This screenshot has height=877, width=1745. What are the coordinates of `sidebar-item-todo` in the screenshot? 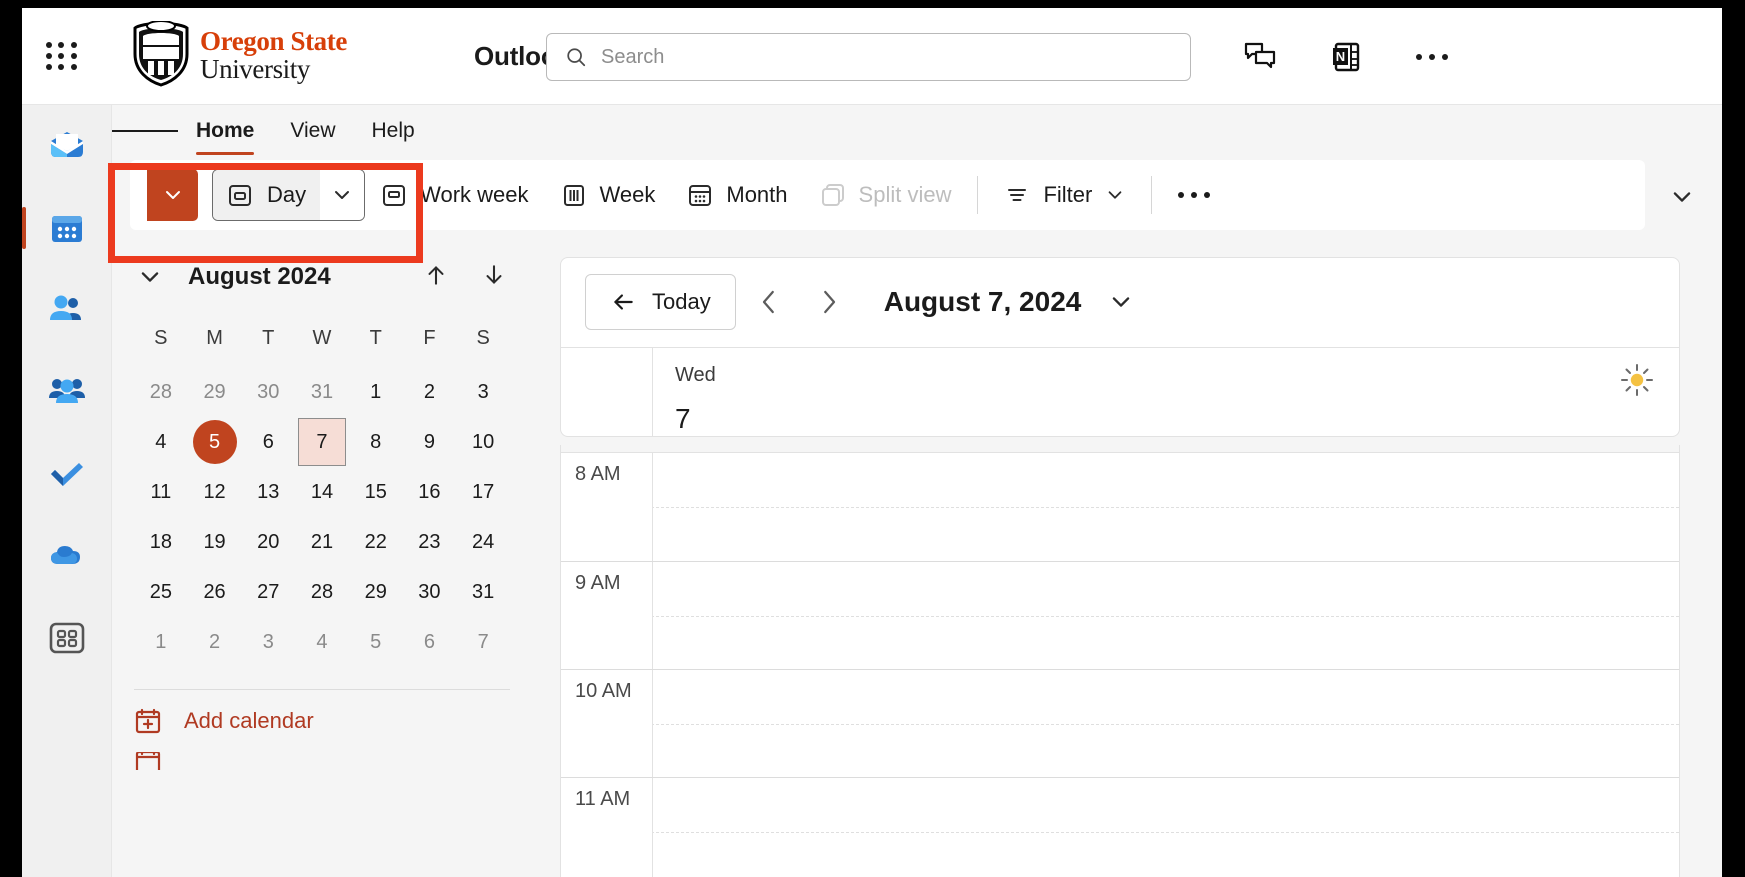 It's located at (67, 474).